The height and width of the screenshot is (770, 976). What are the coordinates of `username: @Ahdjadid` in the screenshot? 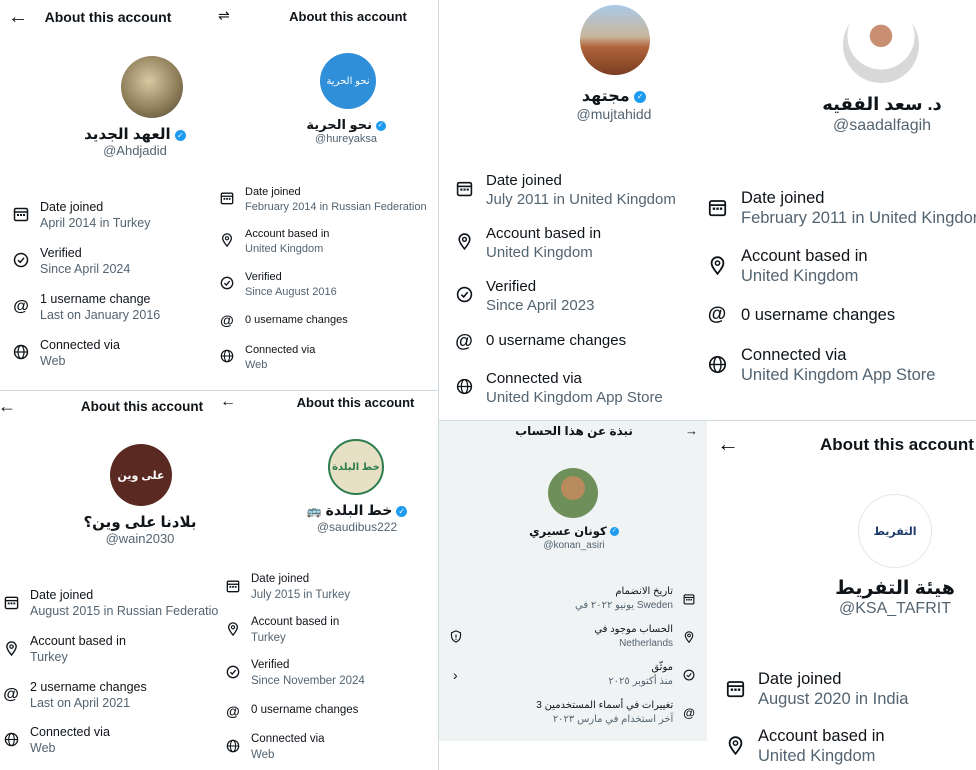 It's located at (135, 150).